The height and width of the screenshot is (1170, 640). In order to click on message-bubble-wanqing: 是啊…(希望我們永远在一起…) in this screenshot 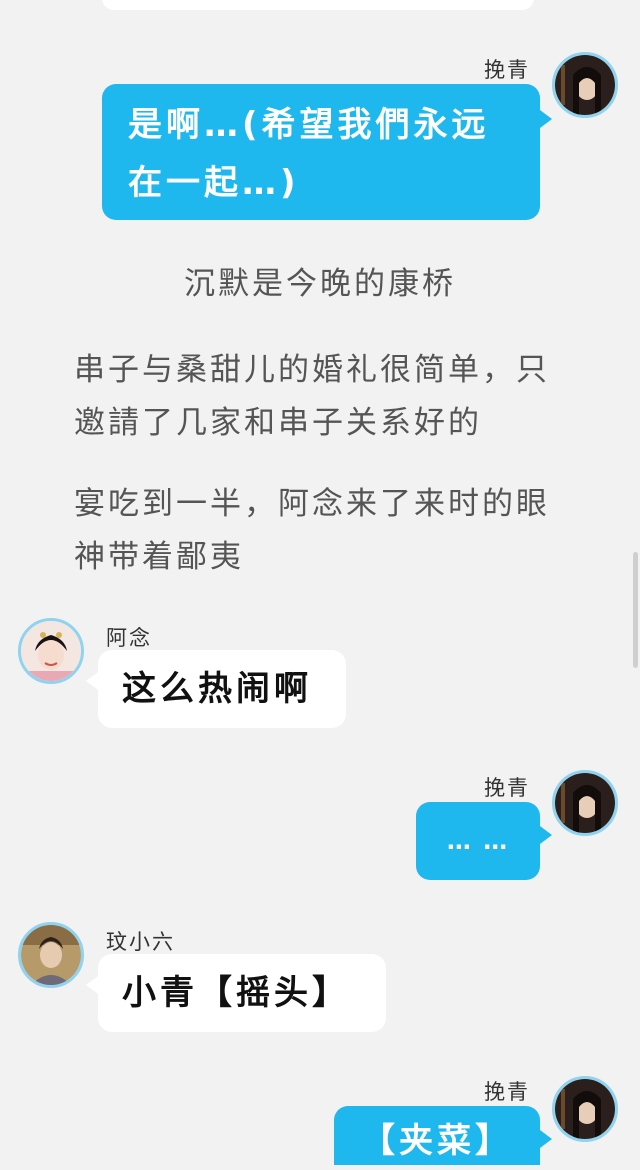, I will do `click(321, 152)`.